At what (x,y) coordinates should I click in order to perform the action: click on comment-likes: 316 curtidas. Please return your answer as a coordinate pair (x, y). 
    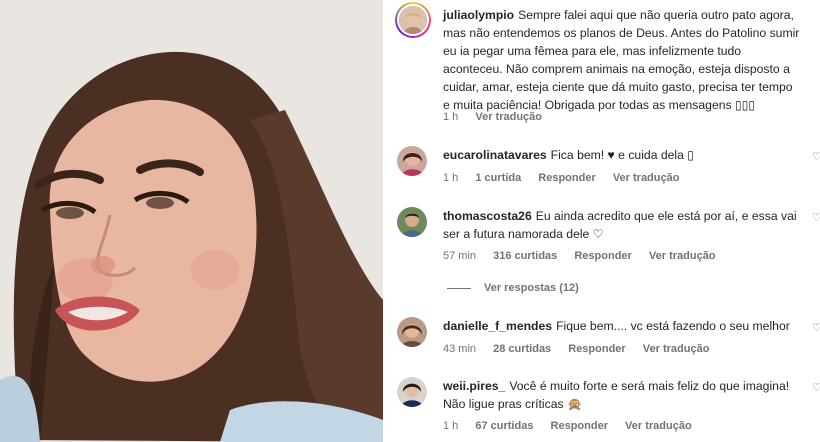
    Looking at the image, I should click on (525, 256).